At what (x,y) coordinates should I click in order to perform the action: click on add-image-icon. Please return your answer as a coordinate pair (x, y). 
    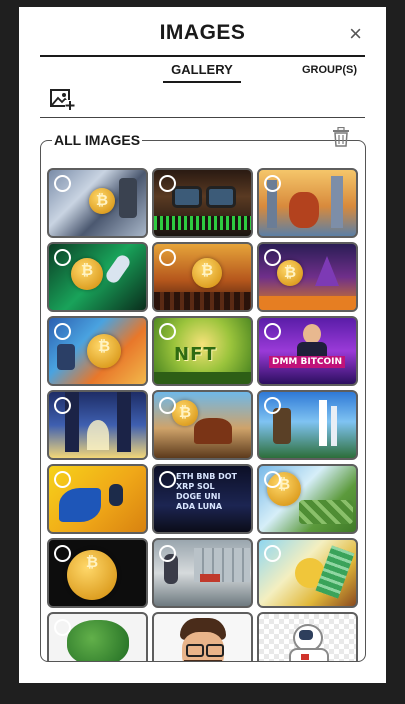
    Looking at the image, I should click on (62, 99).